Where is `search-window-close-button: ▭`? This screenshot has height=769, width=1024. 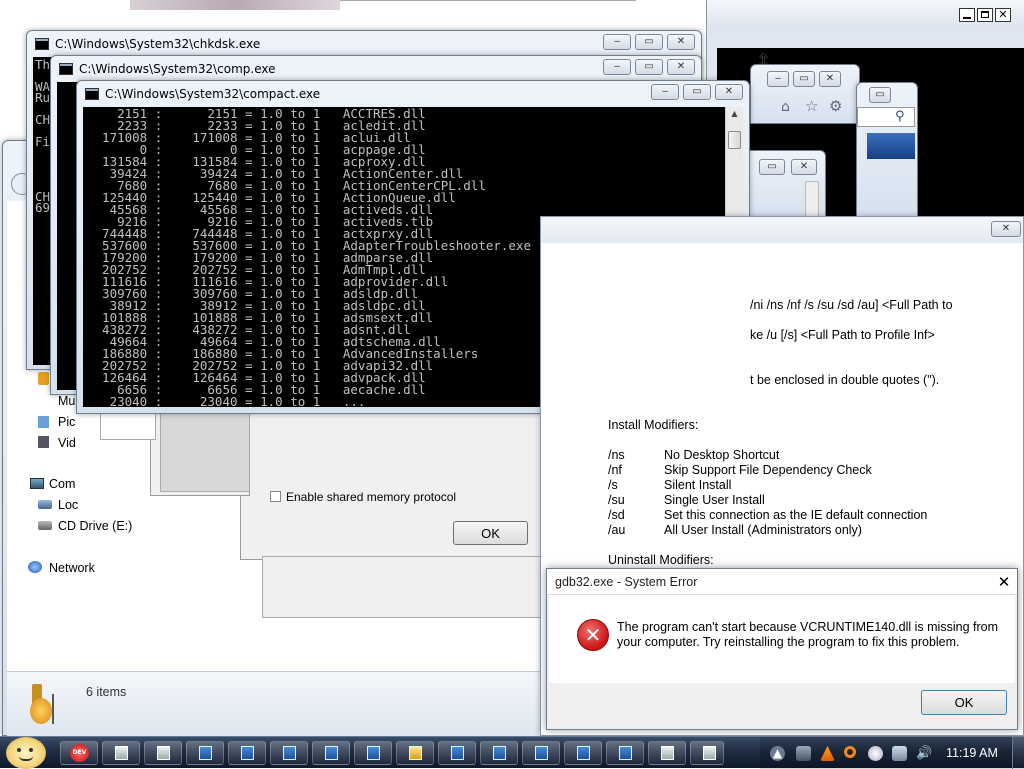 search-window-close-button: ▭ is located at coordinates (880, 95).